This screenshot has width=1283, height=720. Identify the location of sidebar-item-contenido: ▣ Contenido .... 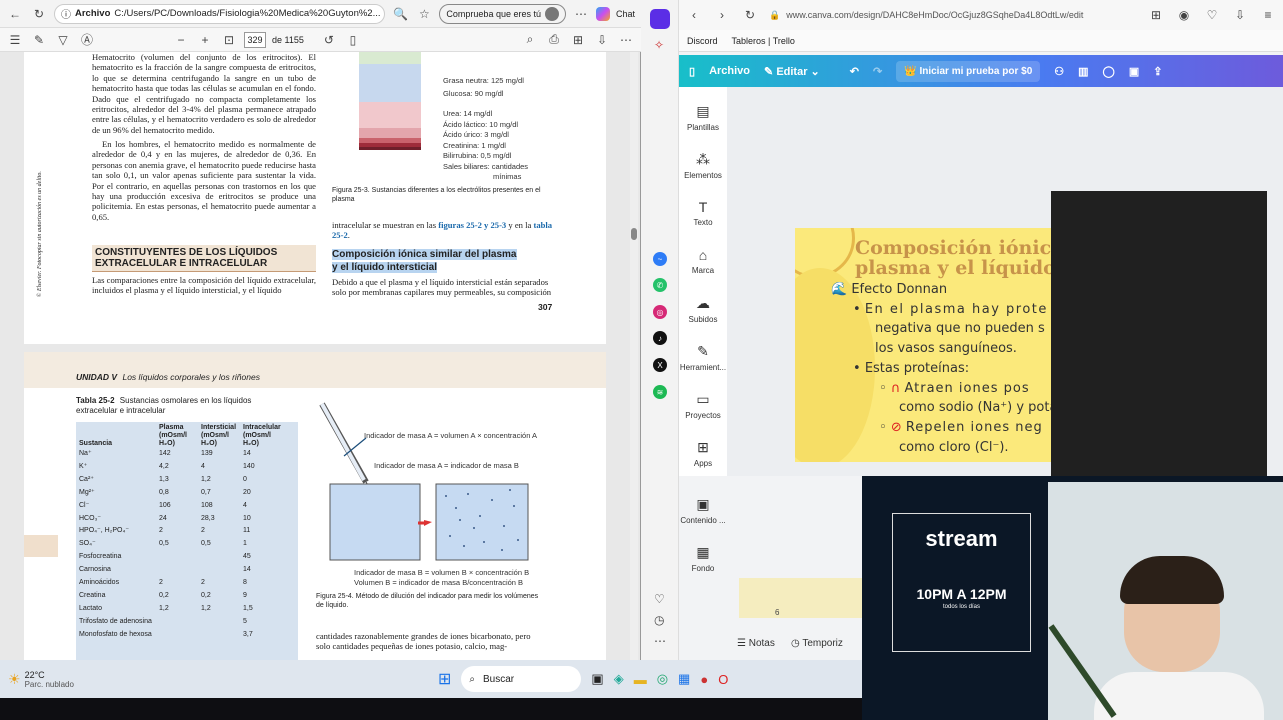
(703, 510).